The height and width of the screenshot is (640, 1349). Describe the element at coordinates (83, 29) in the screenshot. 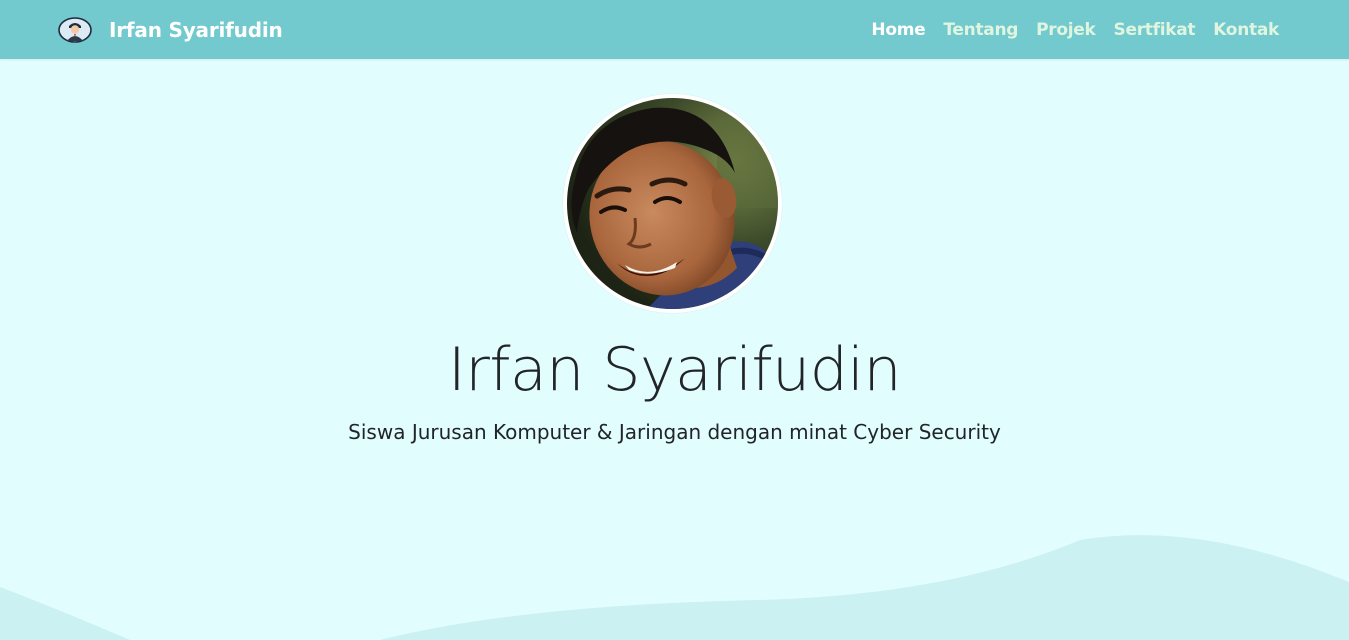

I see `avatar-logo-icon` at that location.